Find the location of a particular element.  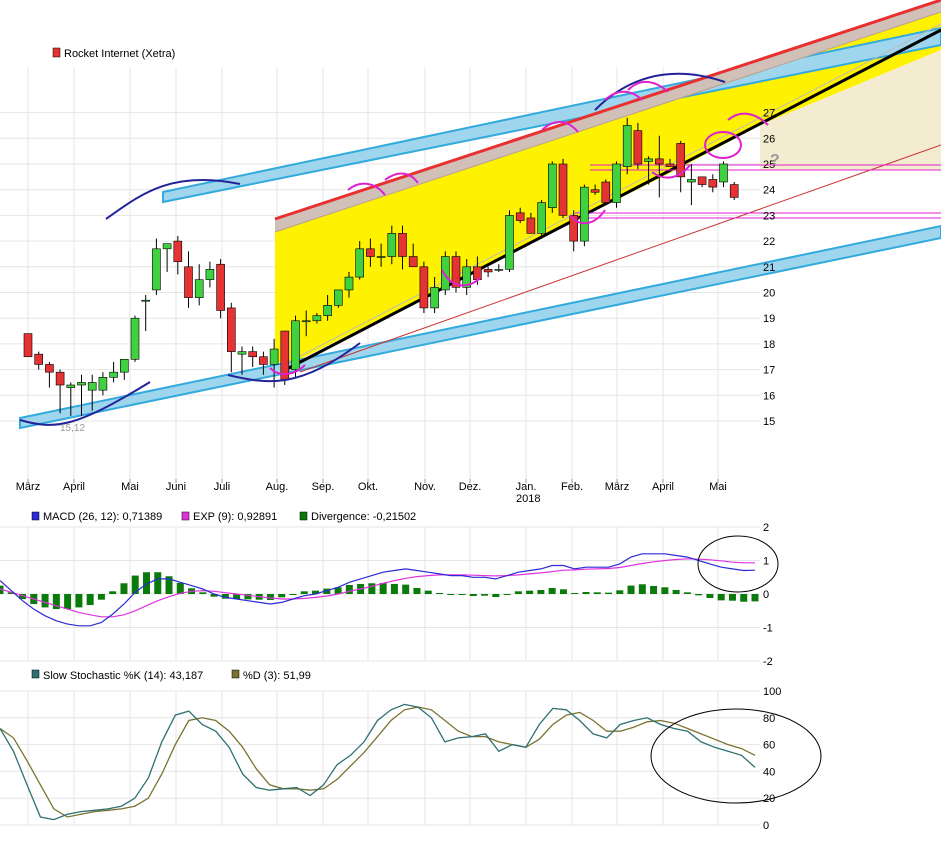

stoch-d-legend-label: %D (3): 51,99 is located at coordinates (277, 676).